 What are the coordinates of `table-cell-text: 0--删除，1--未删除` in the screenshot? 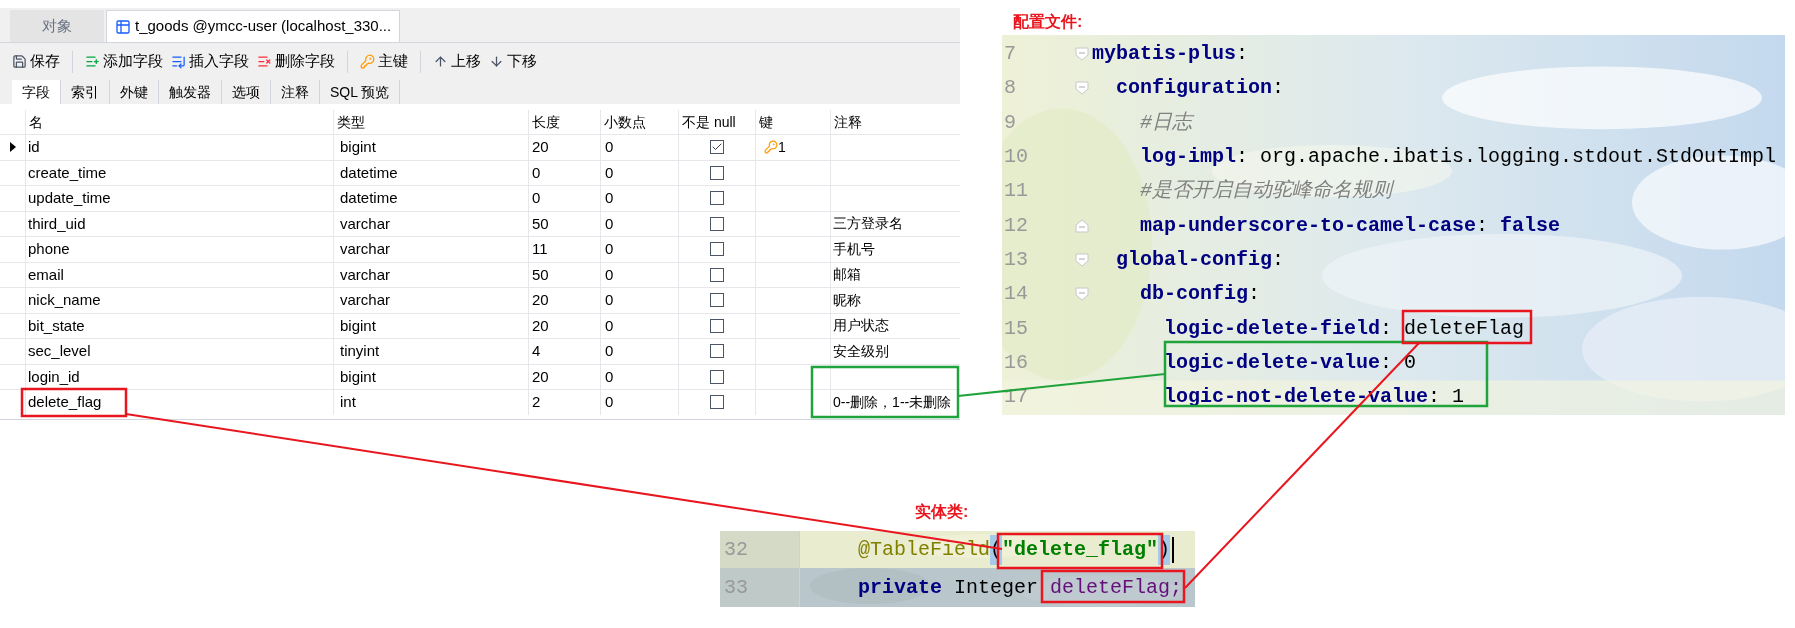 It's located at (892, 402).